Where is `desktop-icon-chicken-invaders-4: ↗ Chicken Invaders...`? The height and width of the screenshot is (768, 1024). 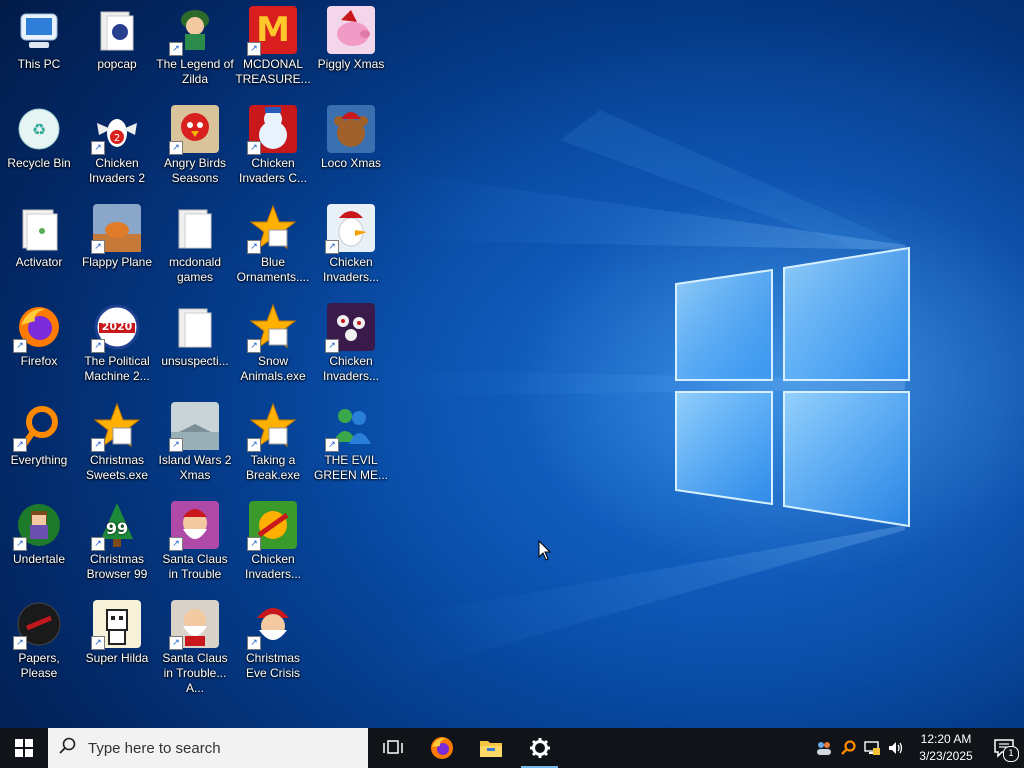 desktop-icon-chicken-invaders-4: ↗ Chicken Invaders... is located at coordinates (273, 538).